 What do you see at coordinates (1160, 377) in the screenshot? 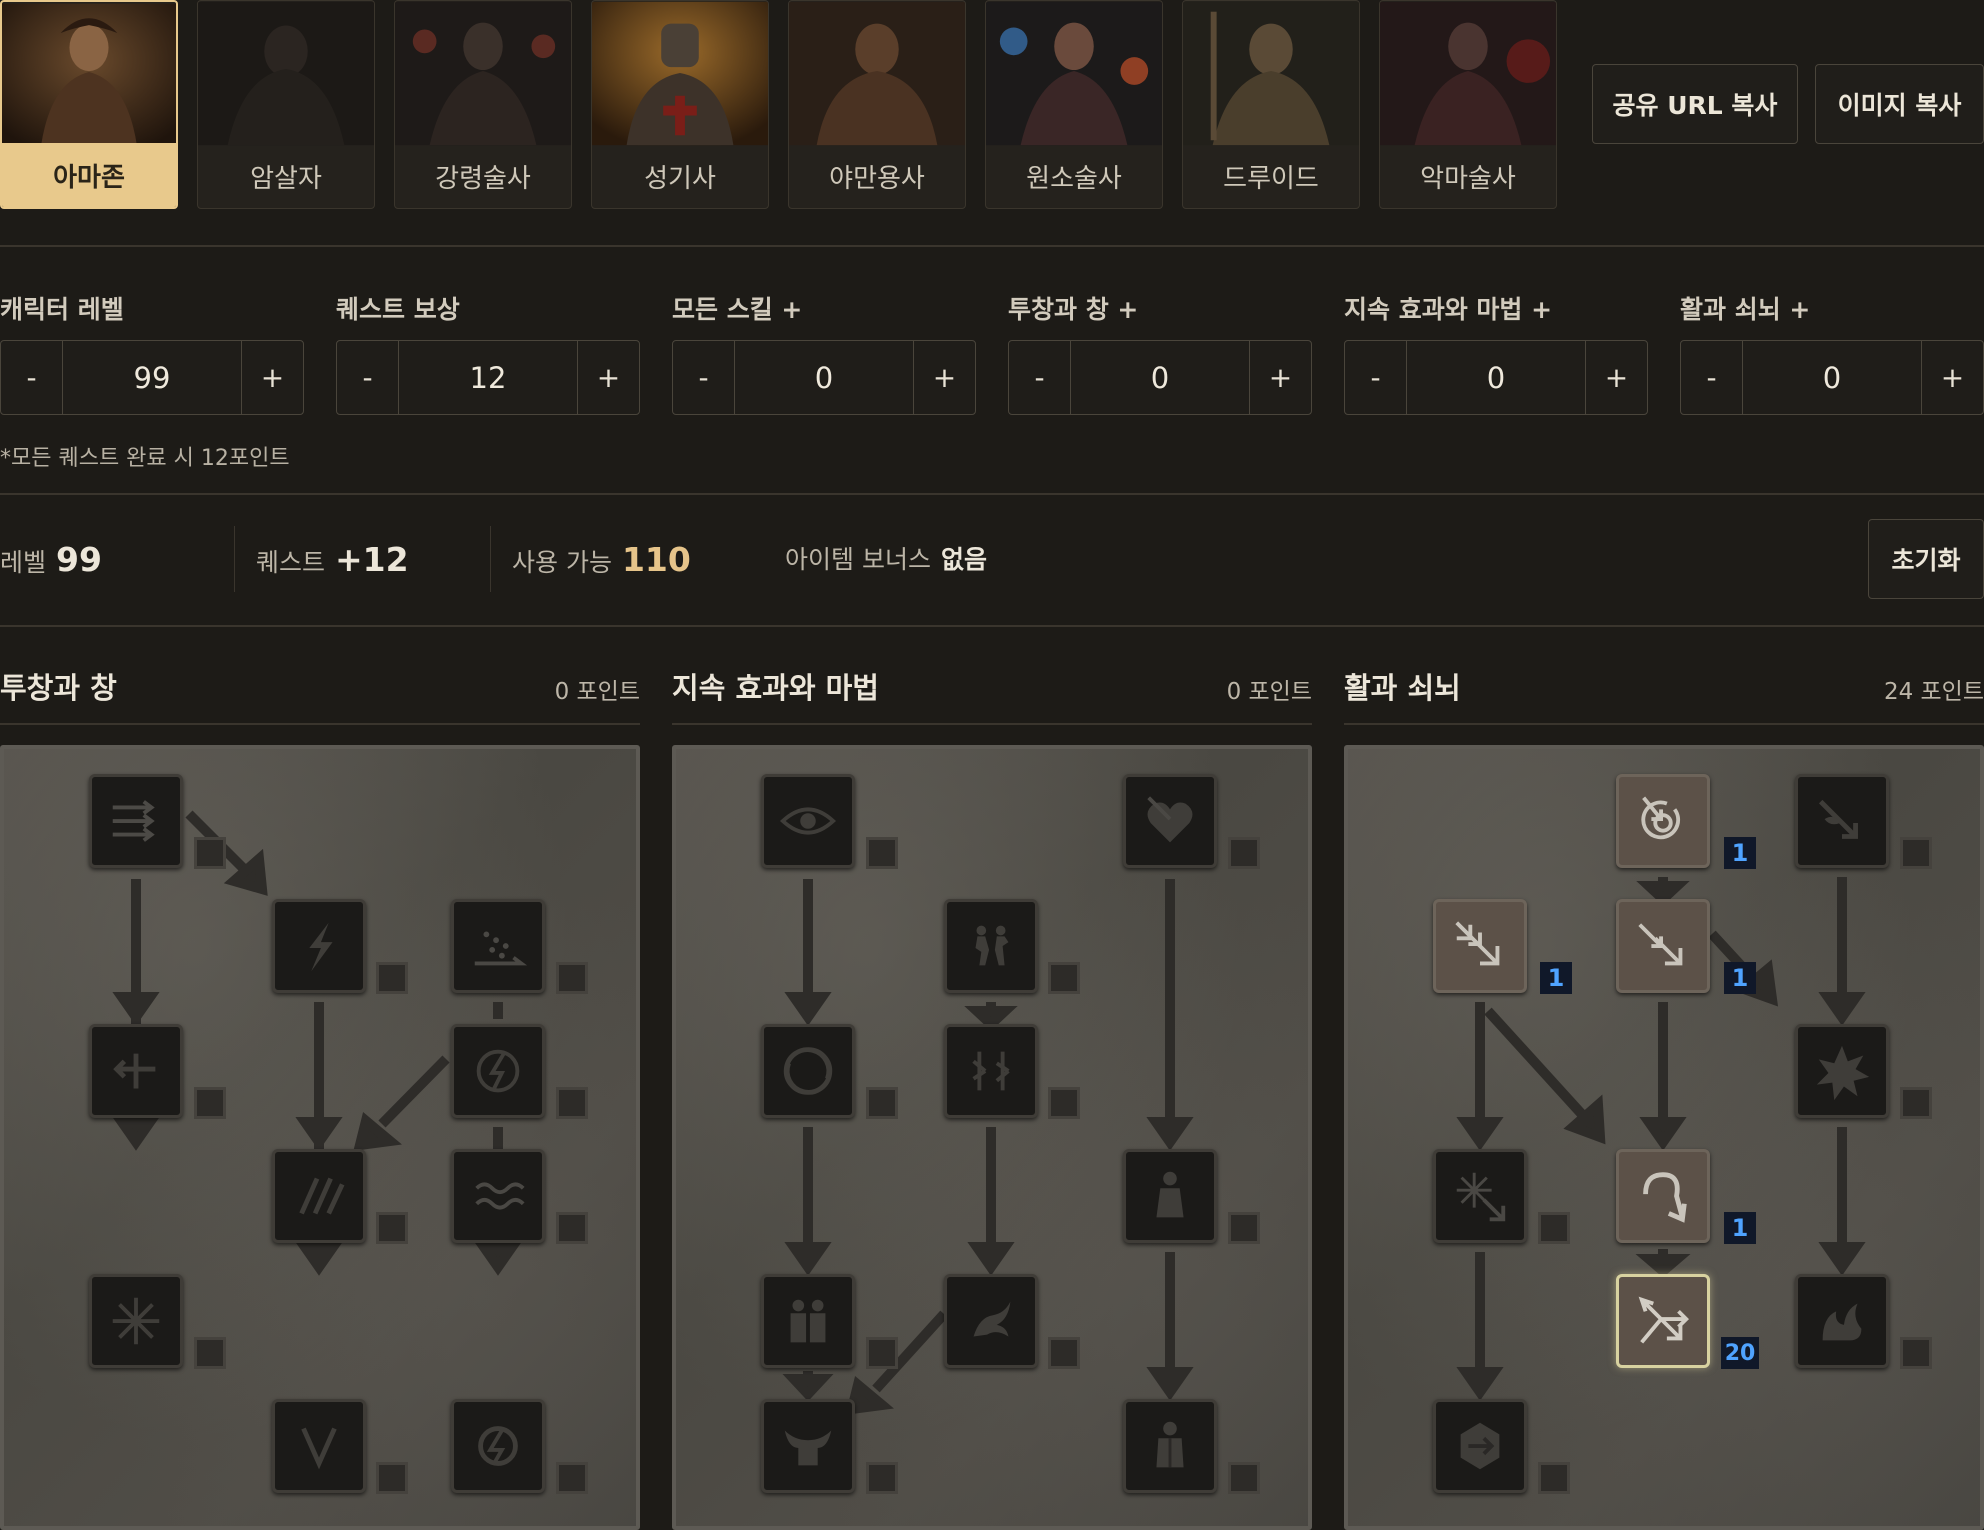
I see `javelin-spear-value: 0` at bounding box center [1160, 377].